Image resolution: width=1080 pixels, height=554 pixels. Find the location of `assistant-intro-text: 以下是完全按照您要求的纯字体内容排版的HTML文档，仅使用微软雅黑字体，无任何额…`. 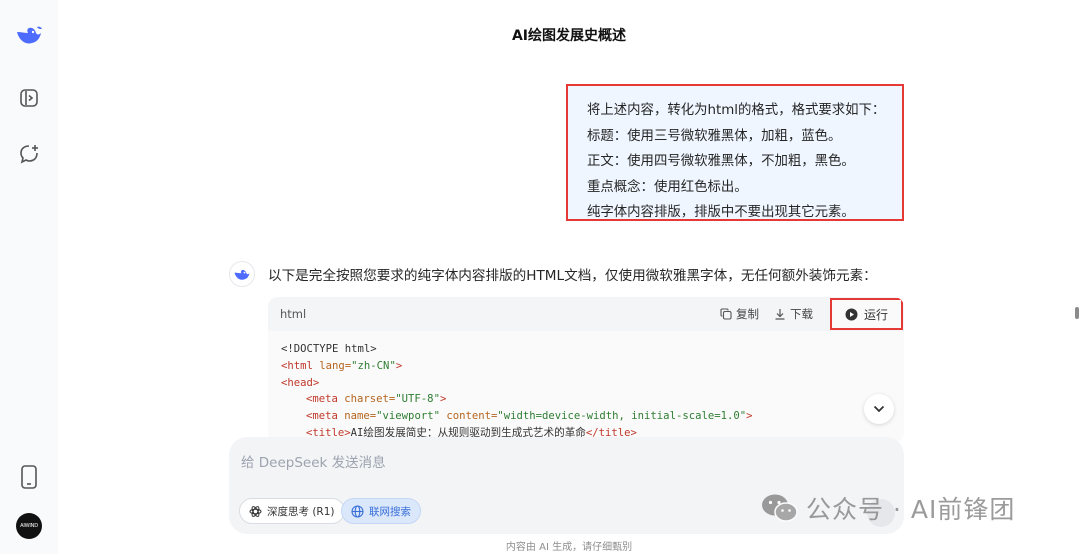

assistant-intro-text: 以下是完全按照您要求的纯字体内容排版的HTML文档，仅使用微软雅黑字体，无任何额… is located at coordinates (572, 276).